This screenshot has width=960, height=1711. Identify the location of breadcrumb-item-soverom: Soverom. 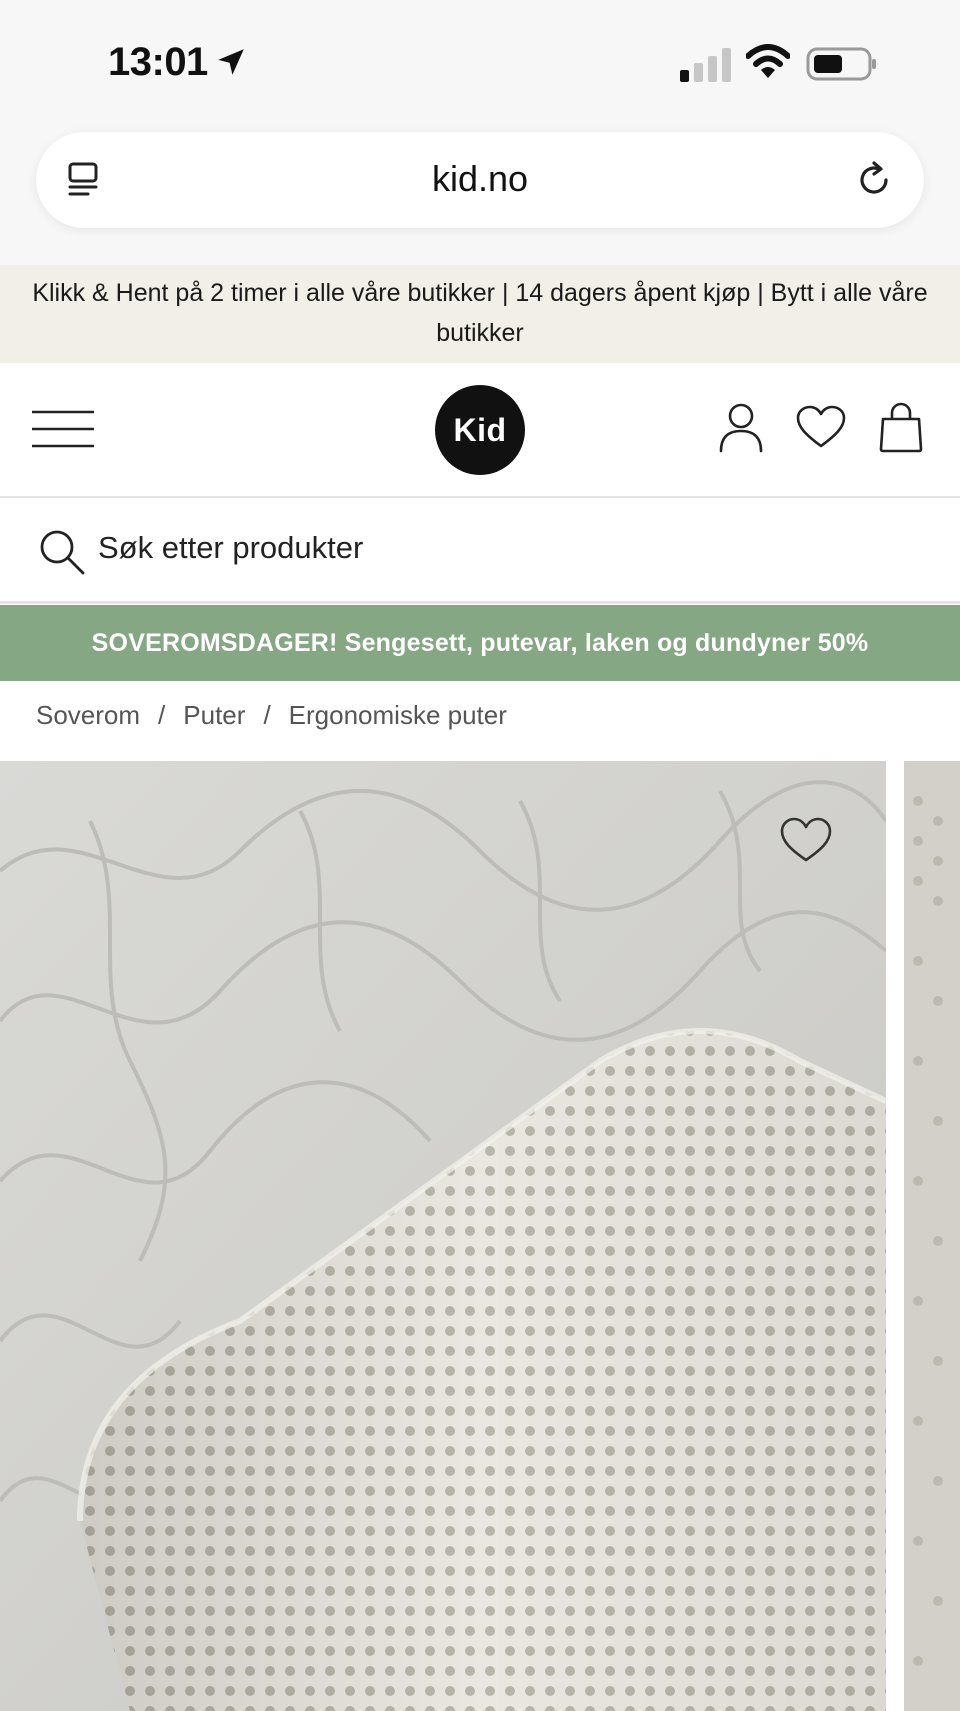
(88, 715).